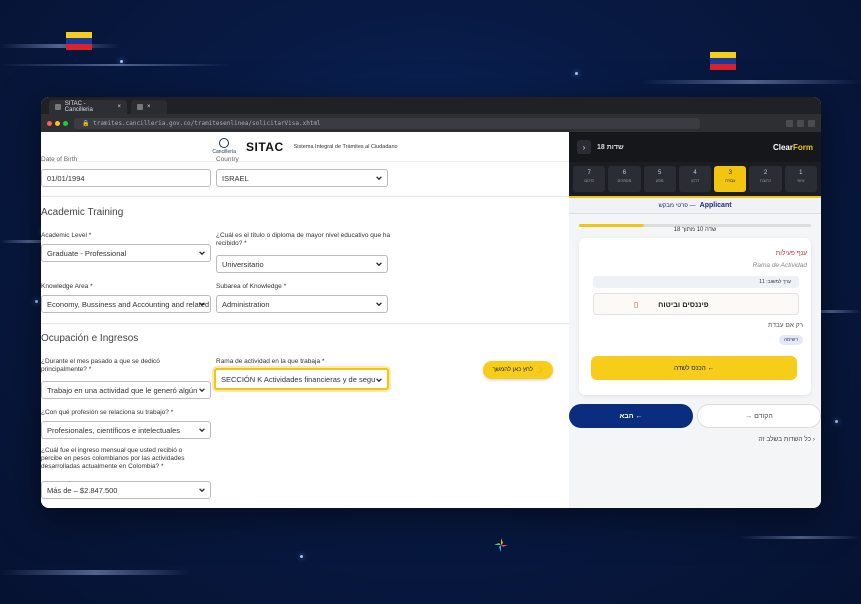 This screenshot has height=604, width=861. I want to click on step-tab: 1 אישי, so click(800, 179).